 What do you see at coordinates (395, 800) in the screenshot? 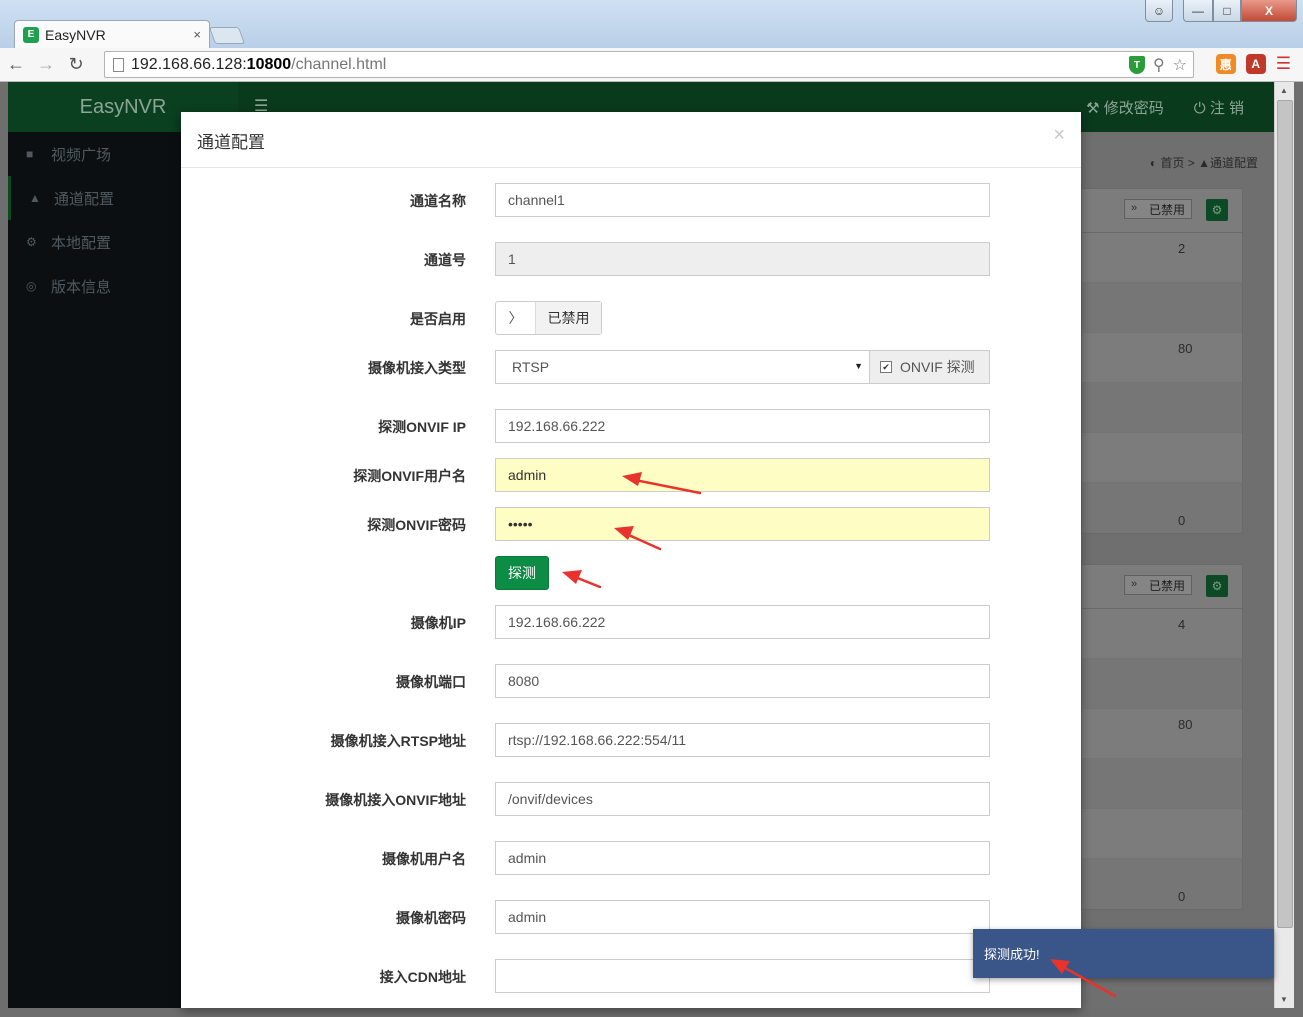
I see `onvif-url-label: 摄像机接入ONVIF地址` at bounding box center [395, 800].